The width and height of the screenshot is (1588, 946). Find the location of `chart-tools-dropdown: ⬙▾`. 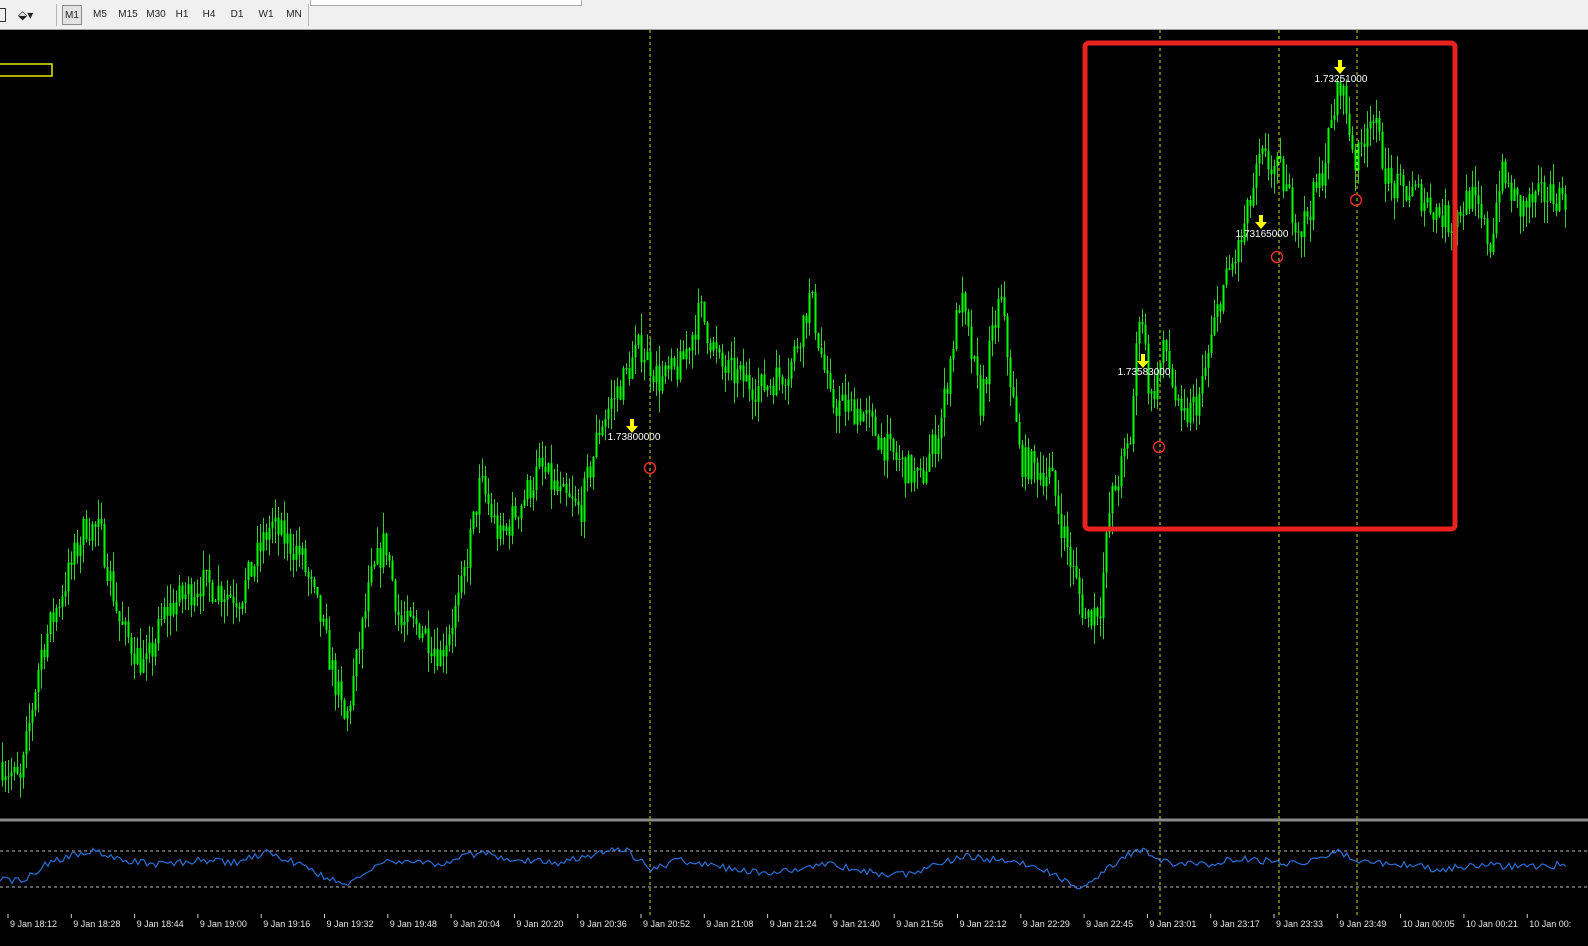

chart-tools-dropdown: ⬙▾ is located at coordinates (33, 15).